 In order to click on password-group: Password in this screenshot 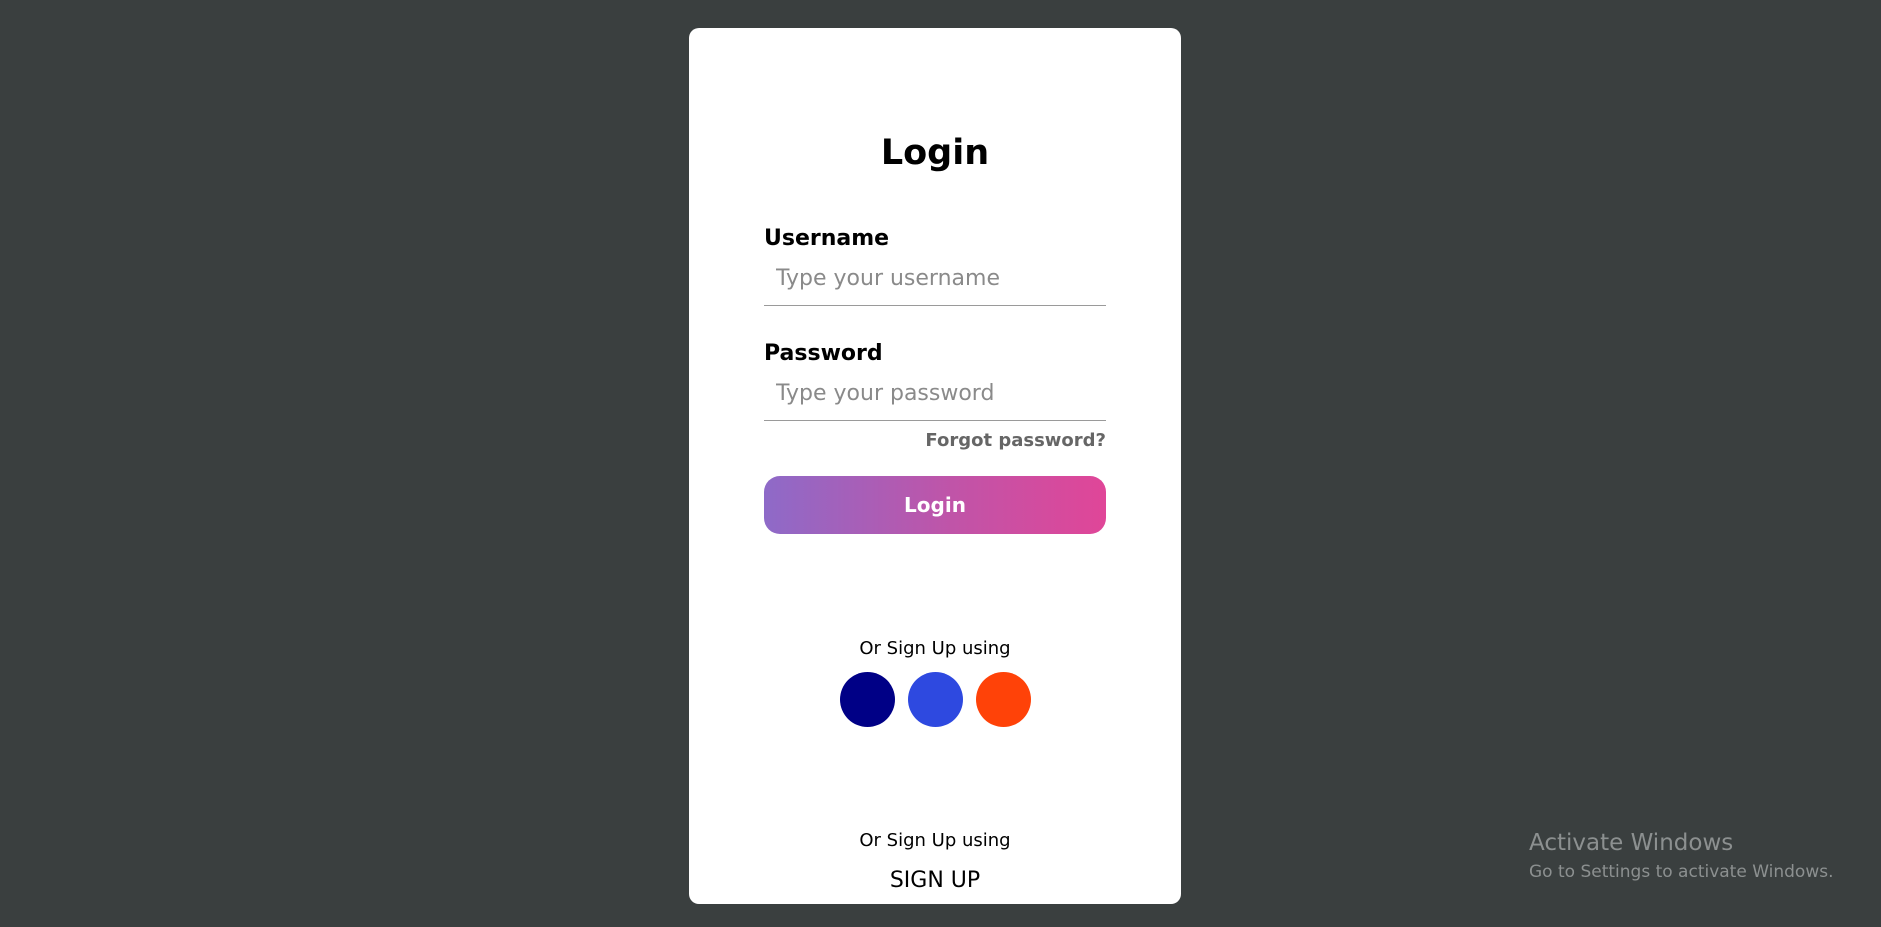, I will do `click(935, 380)`.